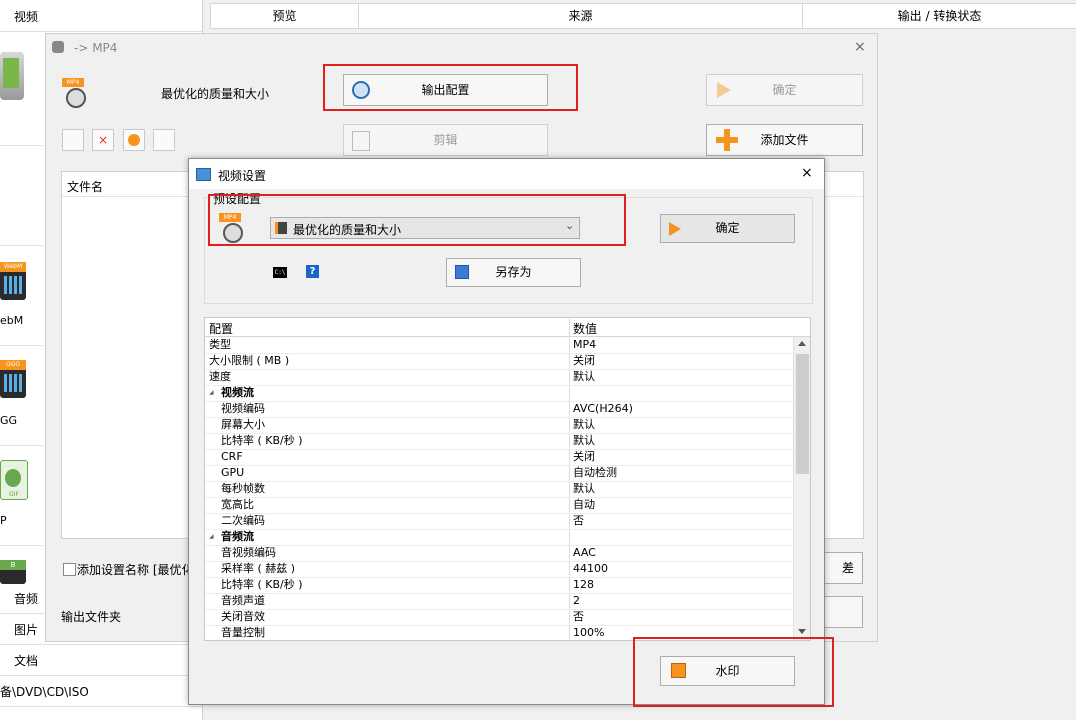 The height and width of the screenshot is (720, 1076). What do you see at coordinates (595, 473) in the screenshot?
I see `property-value: 自动检测` at bounding box center [595, 473].